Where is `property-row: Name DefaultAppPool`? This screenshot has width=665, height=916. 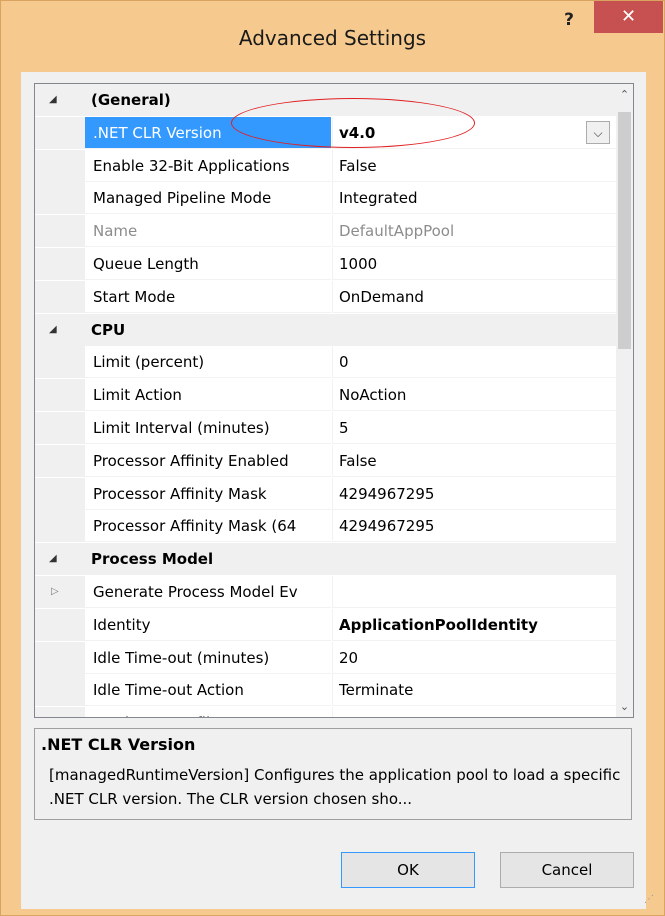
property-row: Name DefaultAppPool is located at coordinates (325, 231).